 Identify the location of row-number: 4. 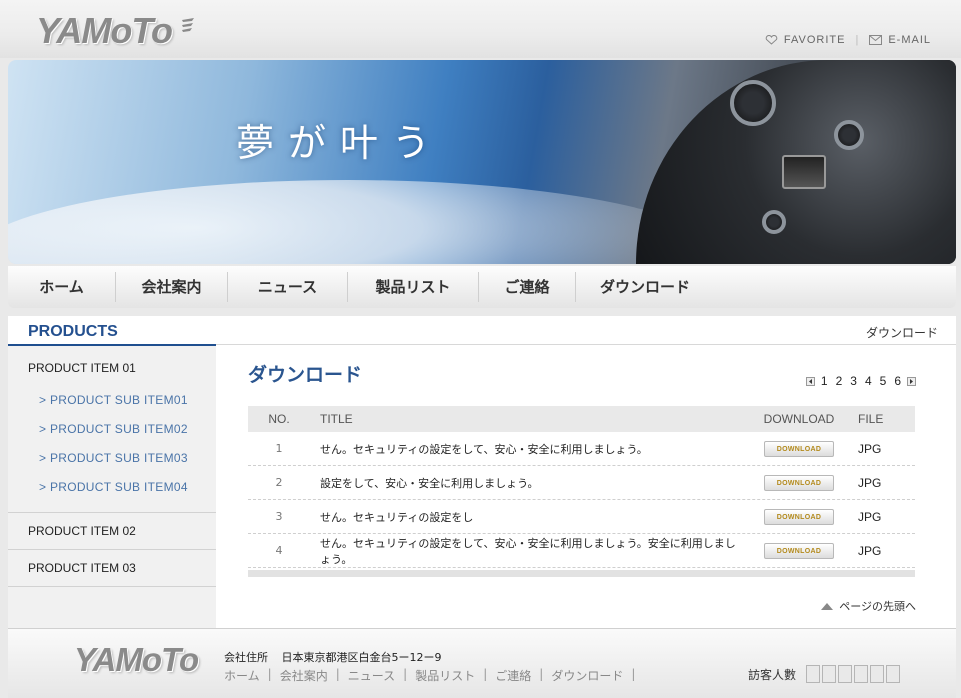
(279, 550).